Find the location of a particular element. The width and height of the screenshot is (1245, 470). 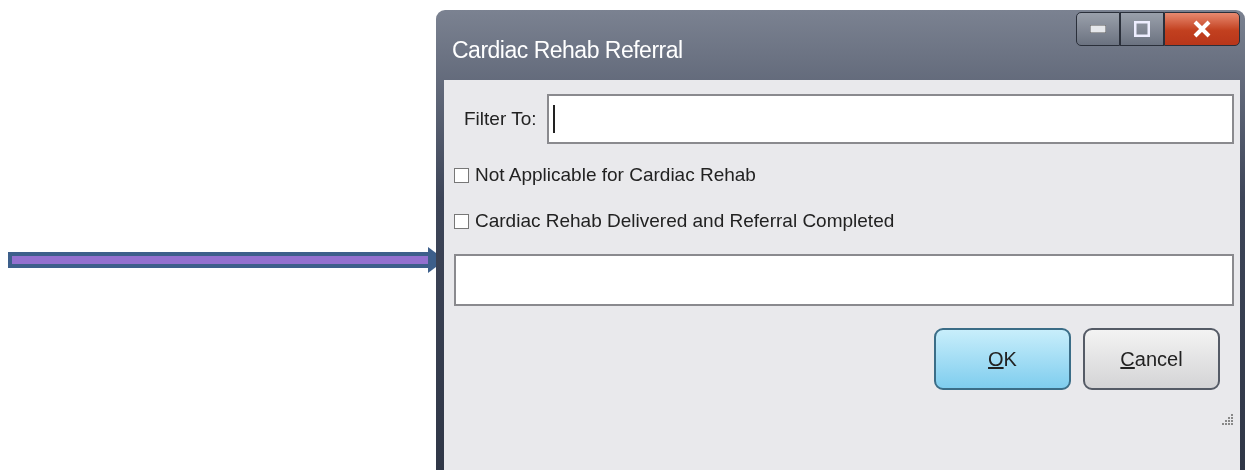

text-cursor-icon is located at coordinates (553, 119).